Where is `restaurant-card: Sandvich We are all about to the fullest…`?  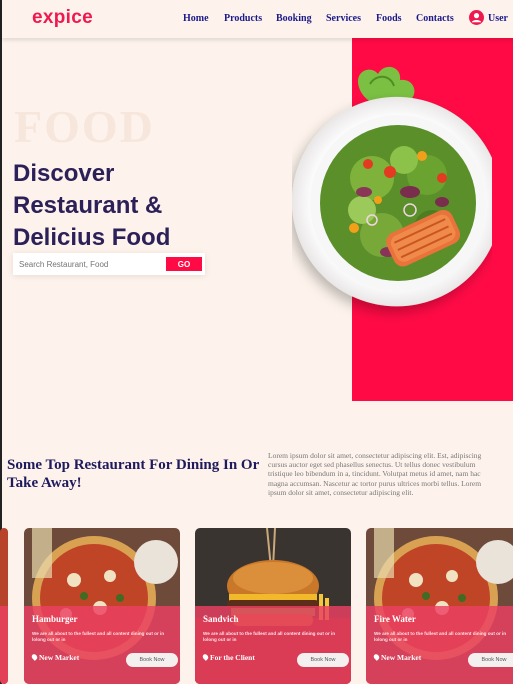
restaurant-card: Sandvich We are all about to the fullest… is located at coordinates (273, 606).